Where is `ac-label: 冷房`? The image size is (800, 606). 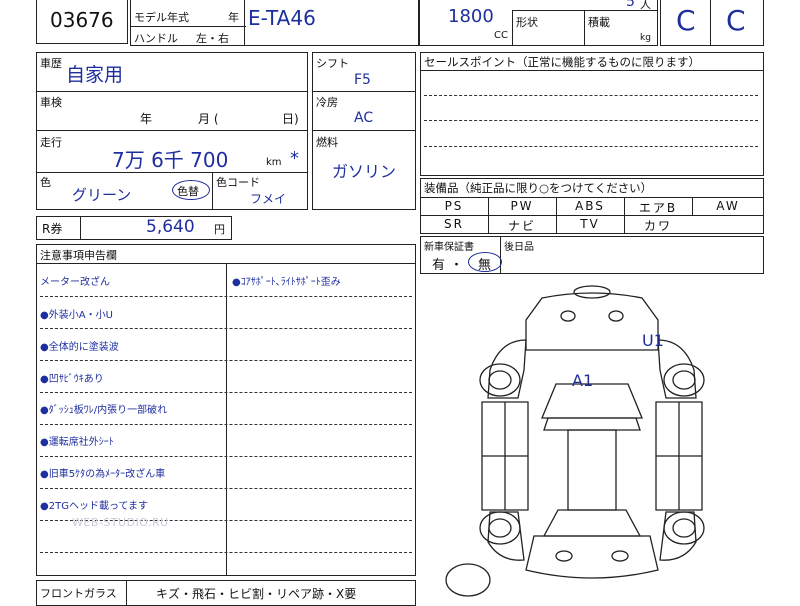 ac-label: 冷房 is located at coordinates (327, 102).